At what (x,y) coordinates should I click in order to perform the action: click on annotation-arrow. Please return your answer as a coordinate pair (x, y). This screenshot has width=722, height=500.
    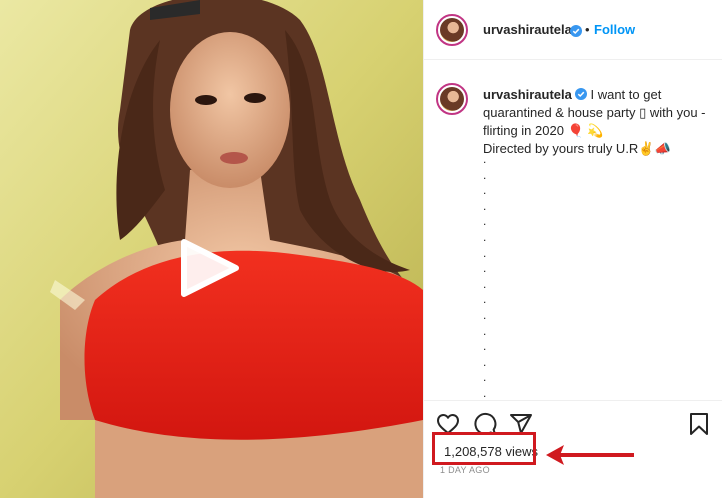
    Looking at the image, I should click on (590, 455).